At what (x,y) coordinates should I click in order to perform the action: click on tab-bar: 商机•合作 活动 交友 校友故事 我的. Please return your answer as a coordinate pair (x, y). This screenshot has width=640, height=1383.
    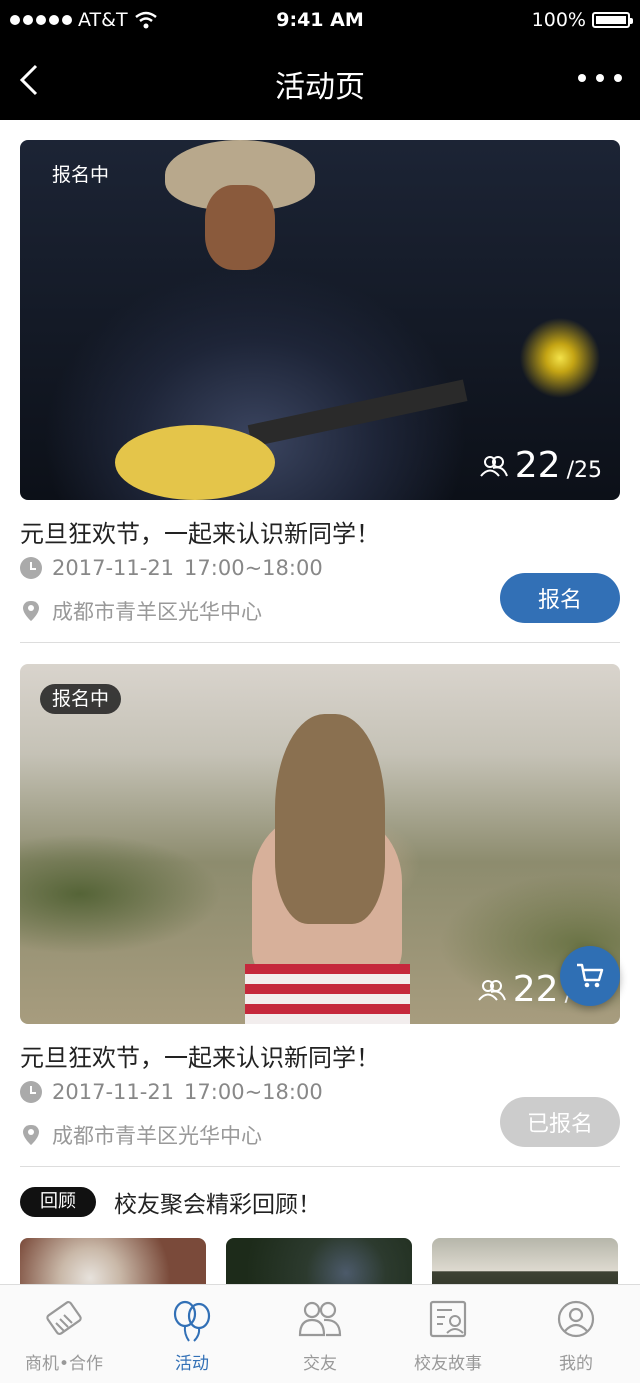
    Looking at the image, I should click on (320, 1333).